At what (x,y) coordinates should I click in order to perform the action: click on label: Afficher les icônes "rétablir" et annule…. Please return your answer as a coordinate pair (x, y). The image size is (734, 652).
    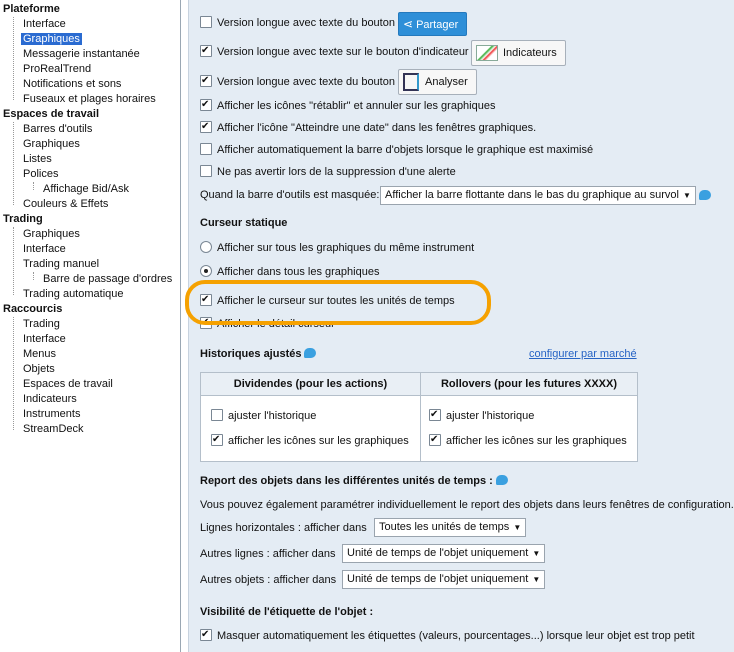
    Looking at the image, I should click on (356, 106).